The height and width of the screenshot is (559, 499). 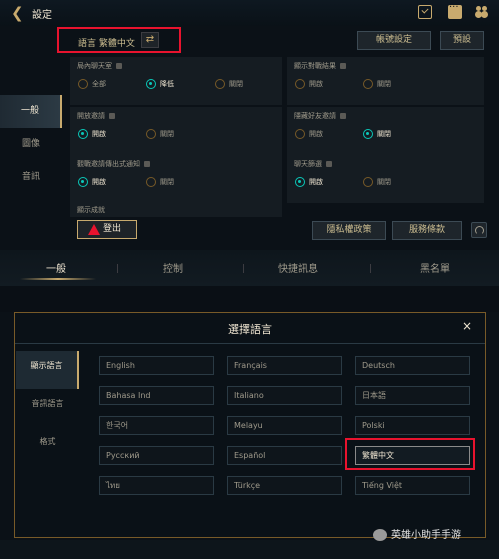 What do you see at coordinates (249, 13) in the screenshot?
I see `top-bar: ❮ 設定` at bounding box center [249, 13].